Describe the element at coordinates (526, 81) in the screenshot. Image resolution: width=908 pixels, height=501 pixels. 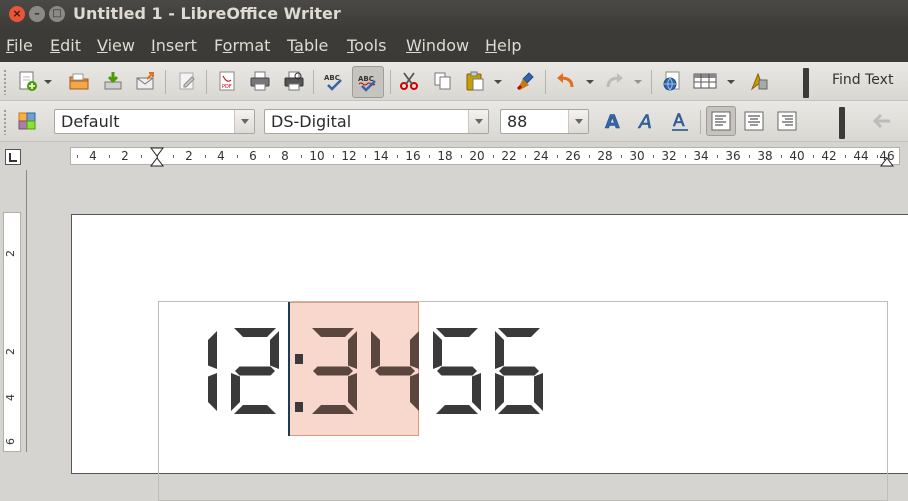
I see `clone-formatting-icon` at that location.